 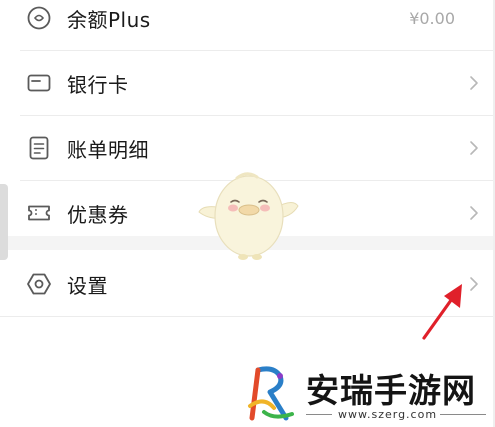 I want to click on watermark-rule-right, so click(x=463, y=414).